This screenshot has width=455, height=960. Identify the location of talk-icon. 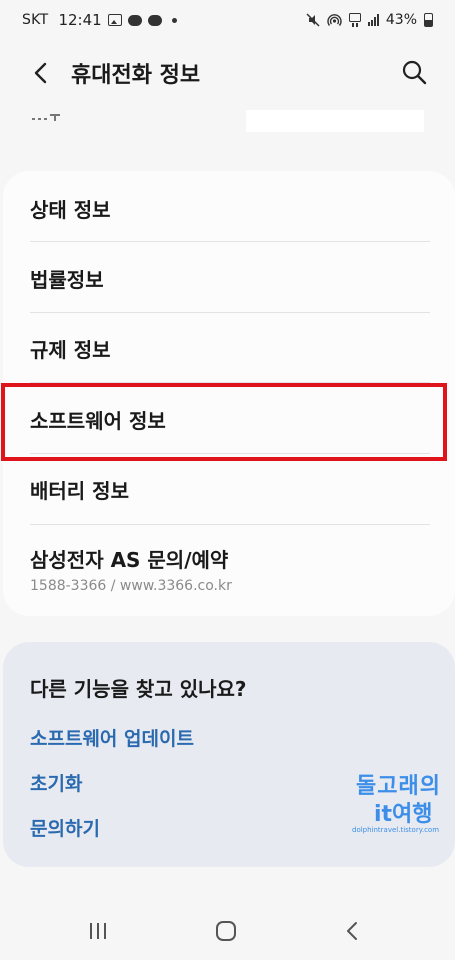
(154, 20).